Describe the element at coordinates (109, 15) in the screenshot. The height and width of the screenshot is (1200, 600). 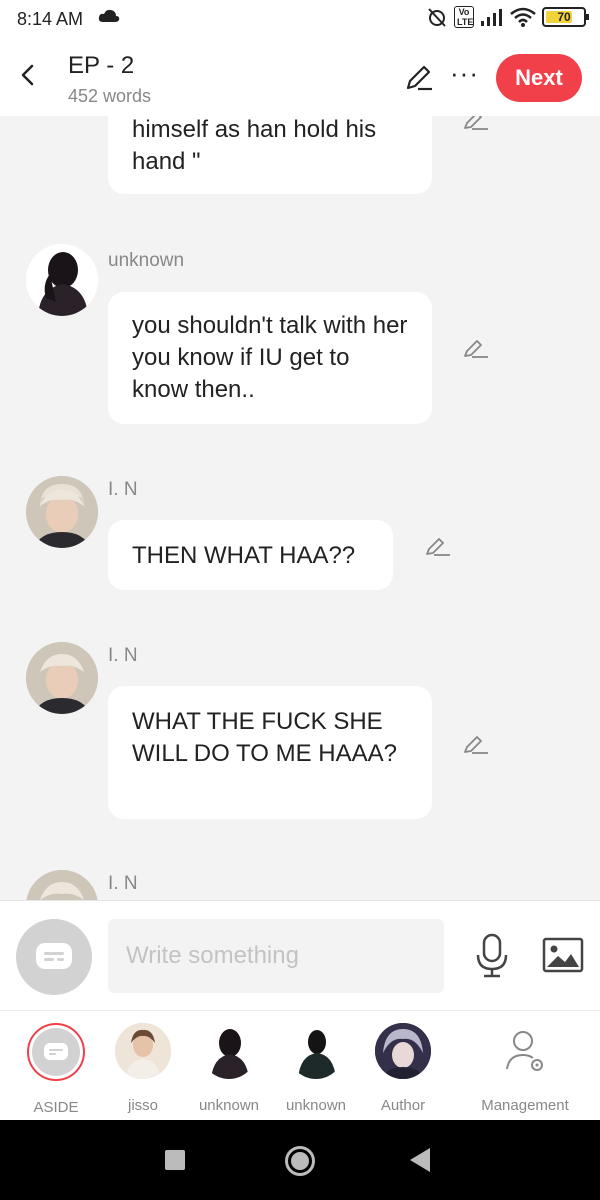
I see `cloud-icon` at that location.